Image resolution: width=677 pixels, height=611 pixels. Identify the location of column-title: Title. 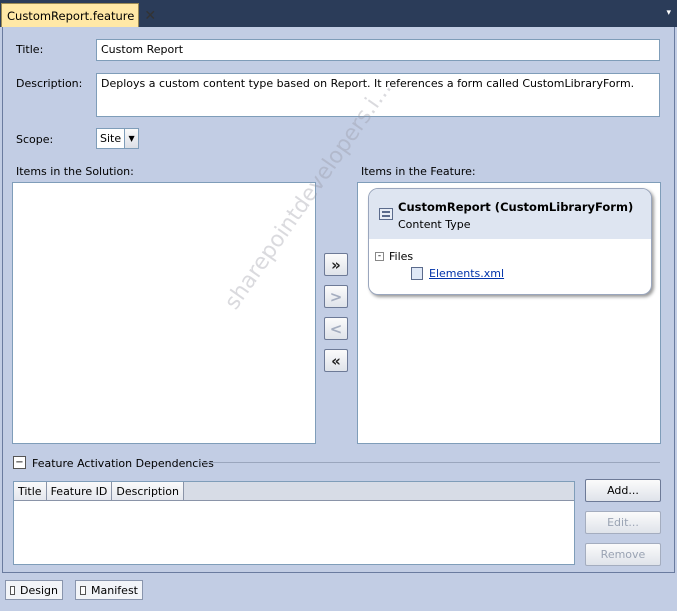
(30, 491).